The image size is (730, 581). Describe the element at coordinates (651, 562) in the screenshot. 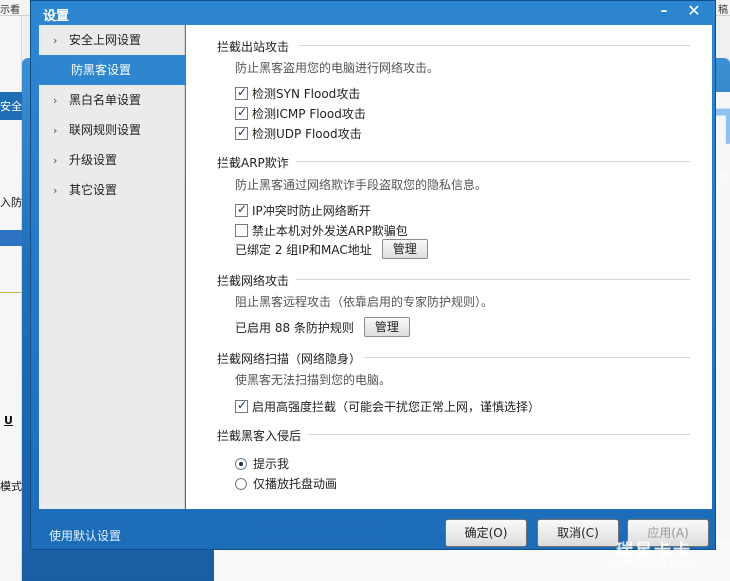

I see `watermark-url: www.ikaka.com` at that location.